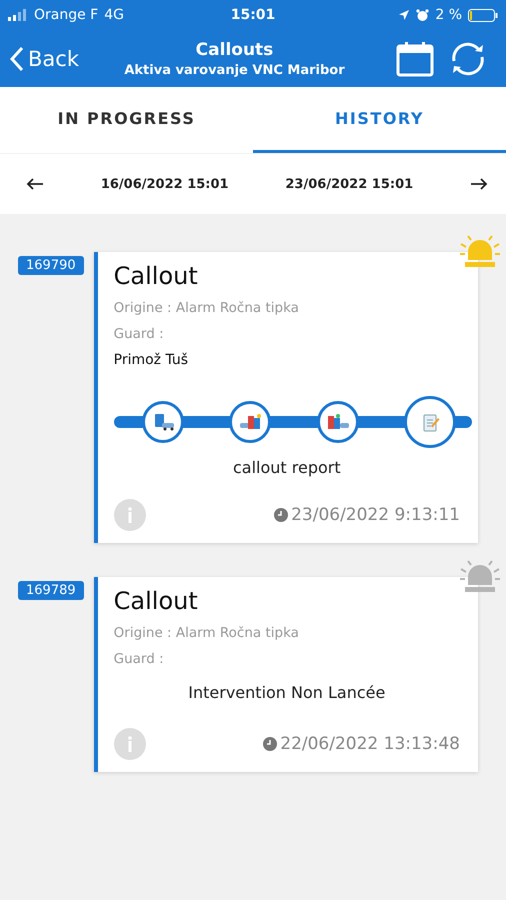  What do you see at coordinates (404, 15) in the screenshot?
I see `location-icon` at bounding box center [404, 15].